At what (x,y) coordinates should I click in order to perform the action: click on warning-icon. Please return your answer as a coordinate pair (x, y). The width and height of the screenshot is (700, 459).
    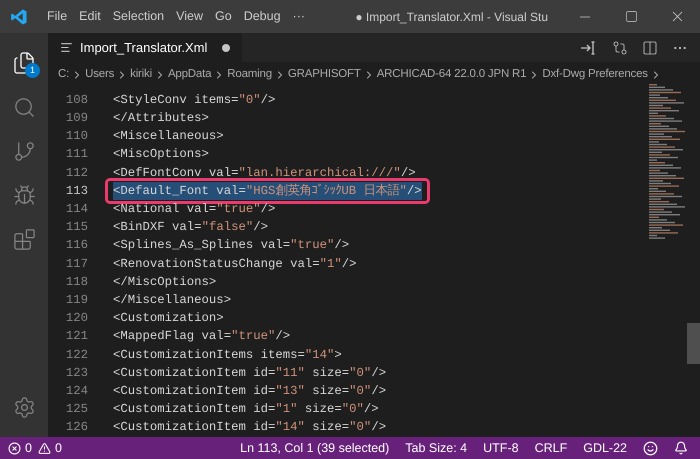
    Looking at the image, I should click on (44, 448).